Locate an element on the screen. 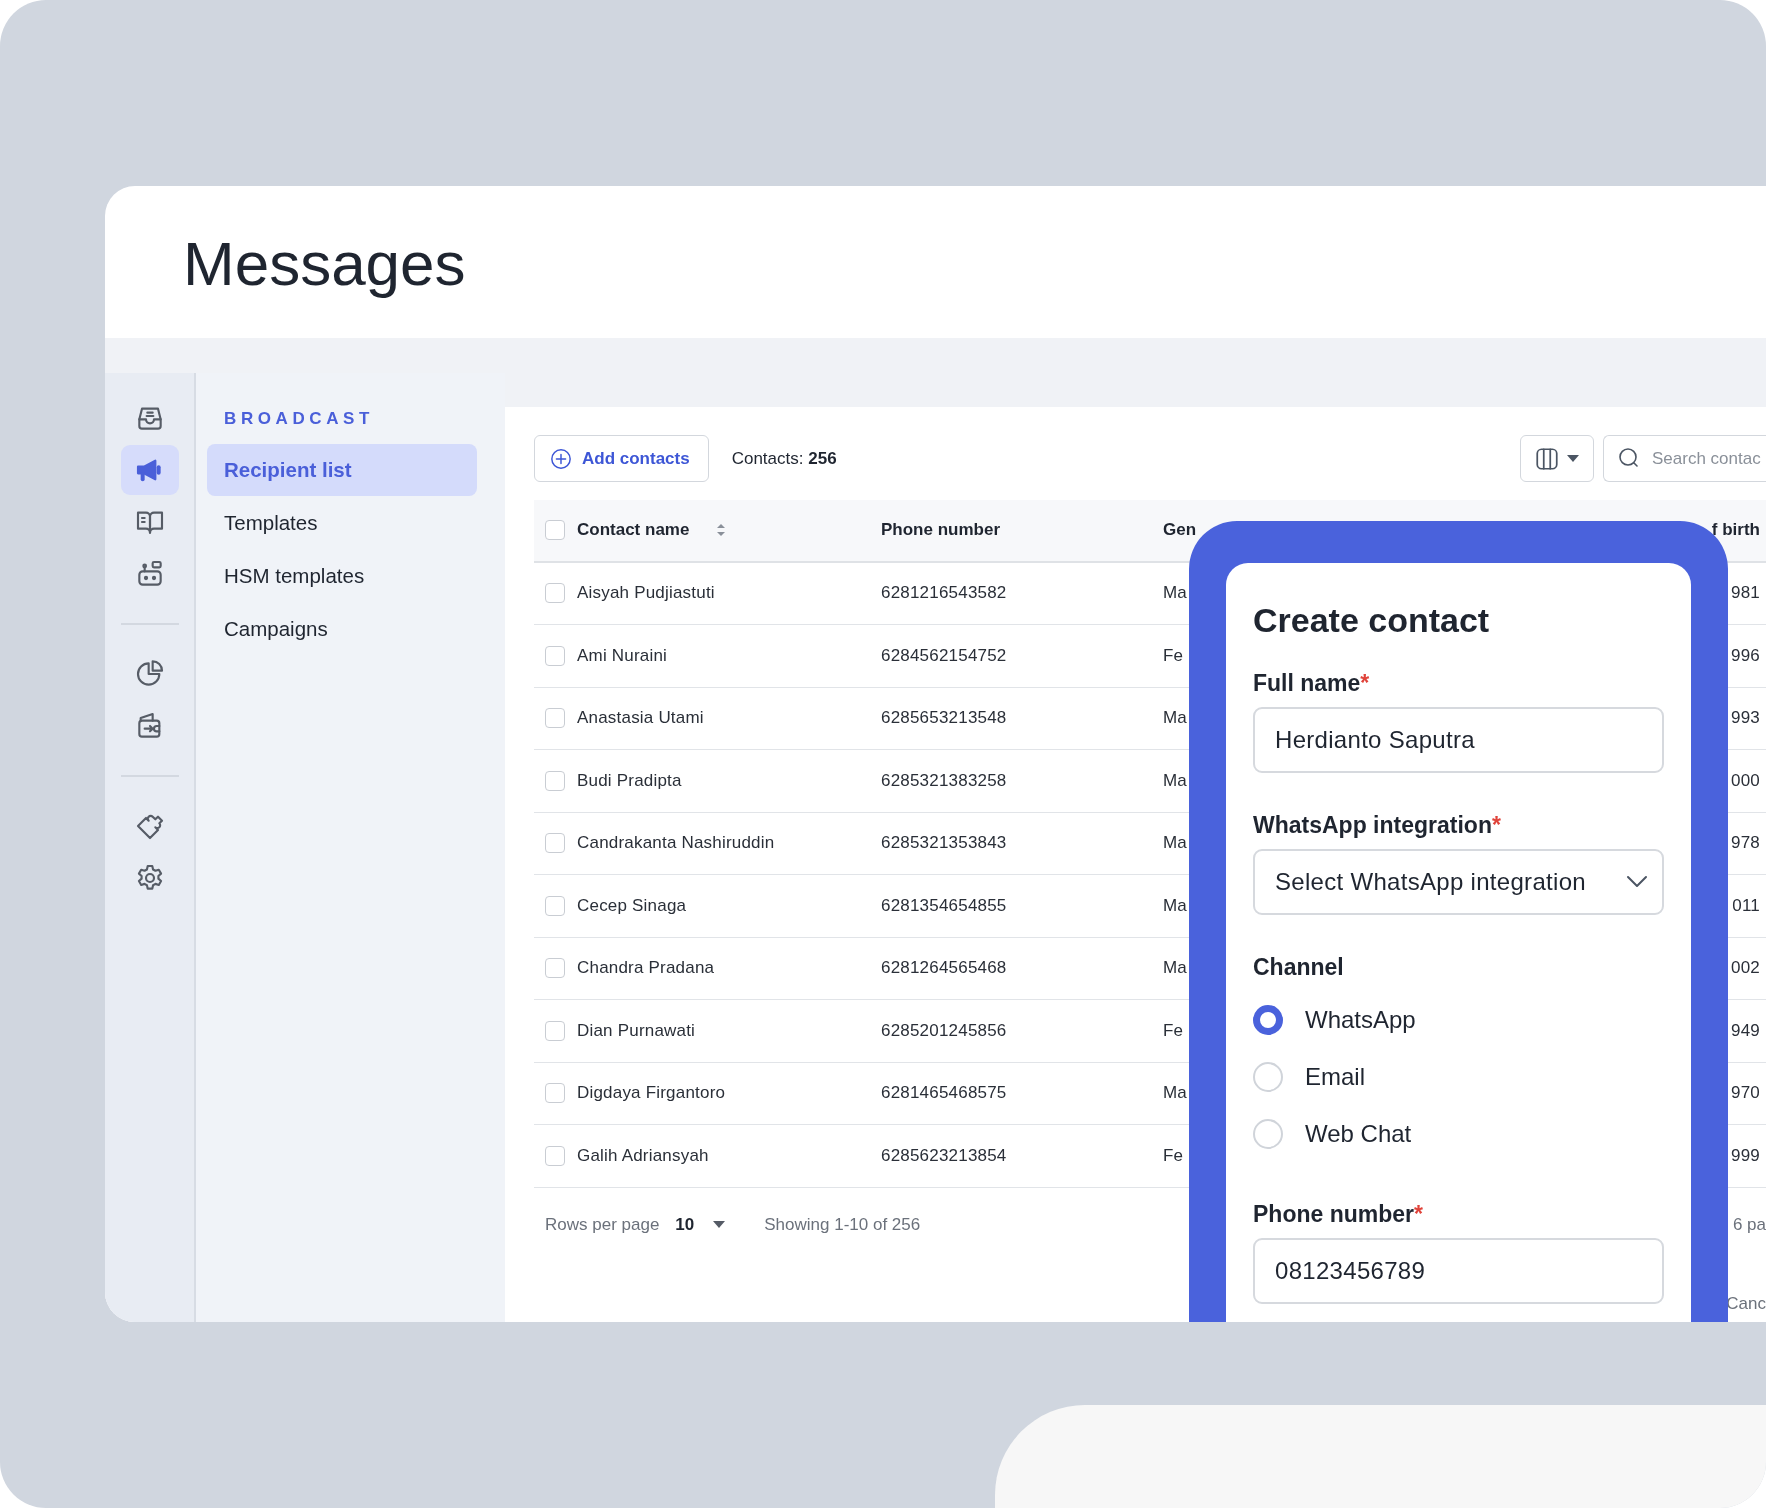  table-cell: Digdaya Firgantoro is located at coordinates (651, 1093).